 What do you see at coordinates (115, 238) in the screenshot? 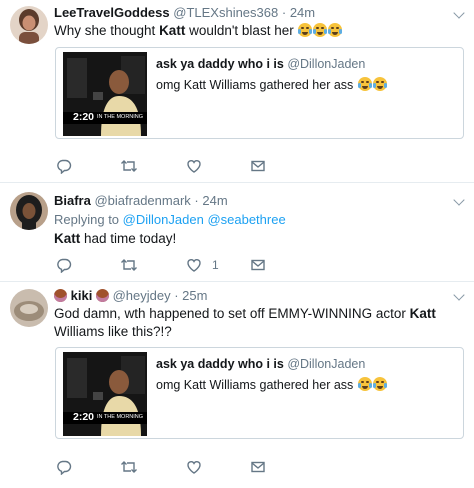
I see `tweet-text: Katt had time today!` at bounding box center [115, 238].